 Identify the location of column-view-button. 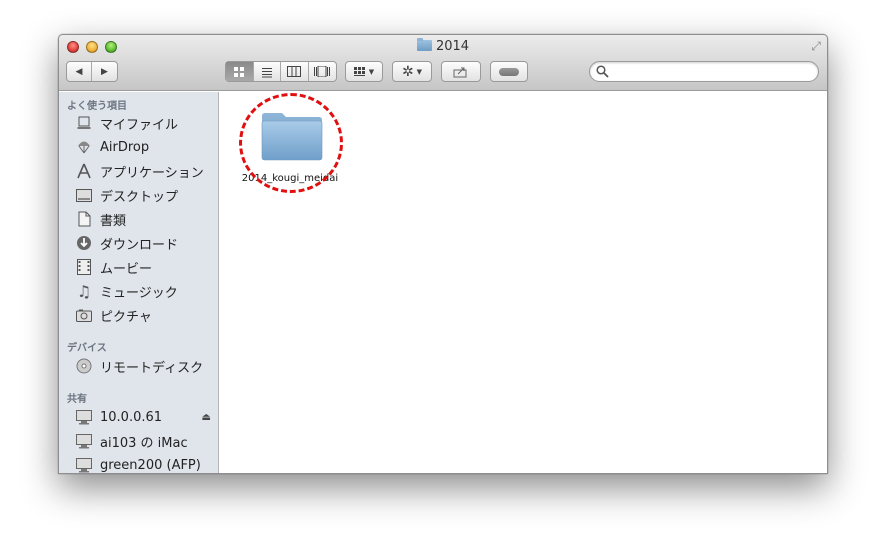
(295, 71).